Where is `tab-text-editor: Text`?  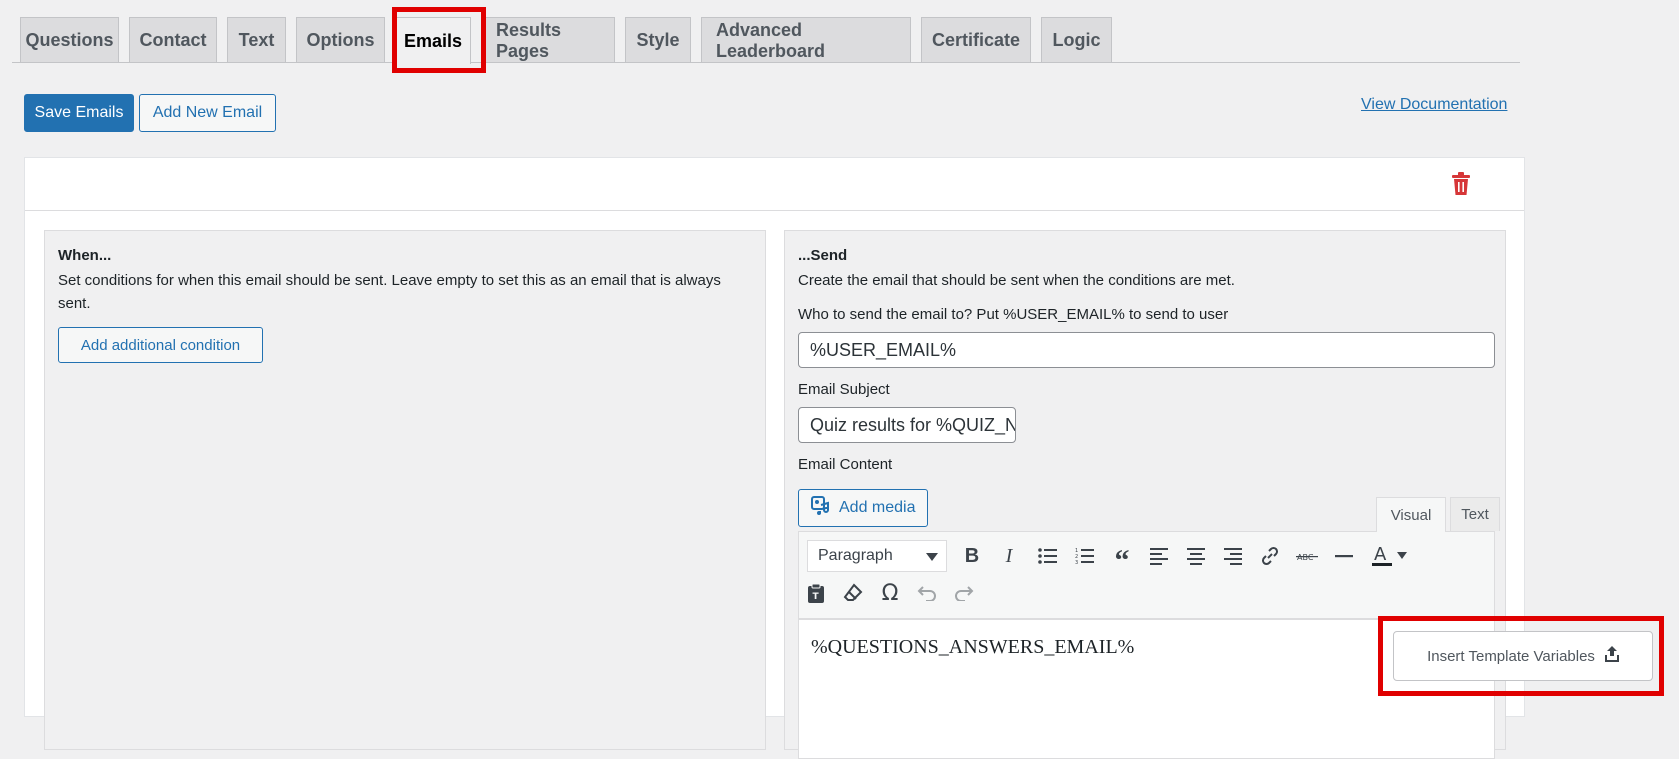
tab-text-editor: Text is located at coordinates (1475, 514).